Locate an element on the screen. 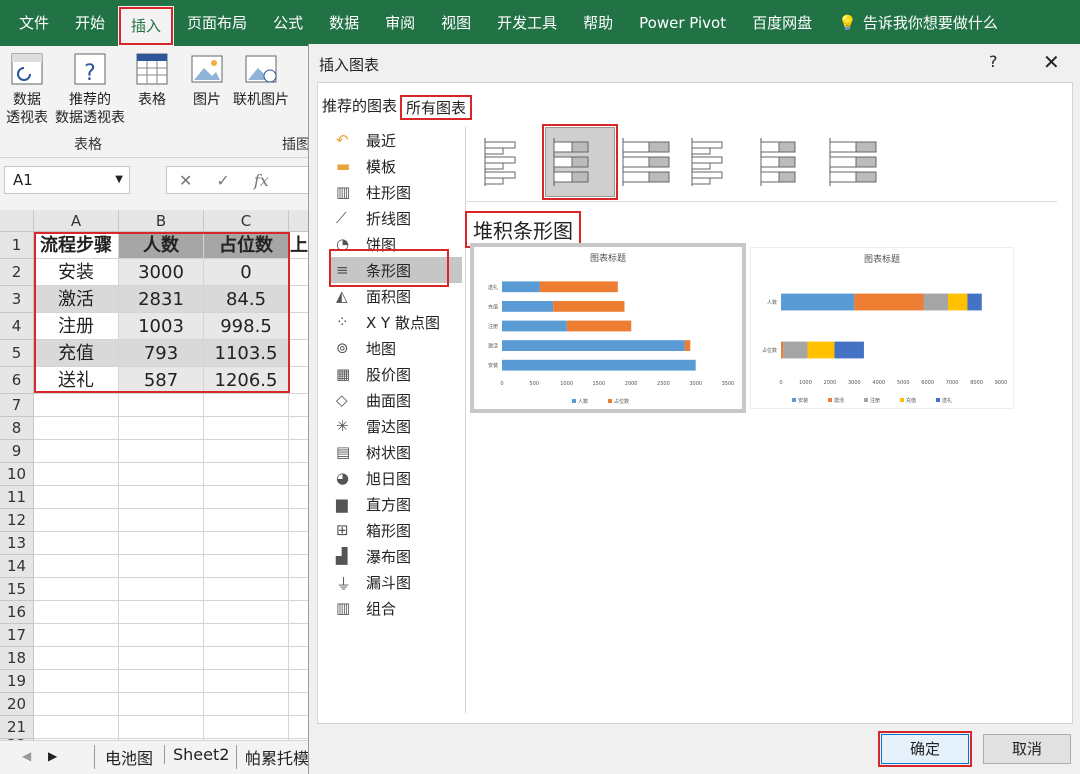 This screenshot has height=774, width=1080. chart-type-map: ⊚ 地图 is located at coordinates (396, 348).